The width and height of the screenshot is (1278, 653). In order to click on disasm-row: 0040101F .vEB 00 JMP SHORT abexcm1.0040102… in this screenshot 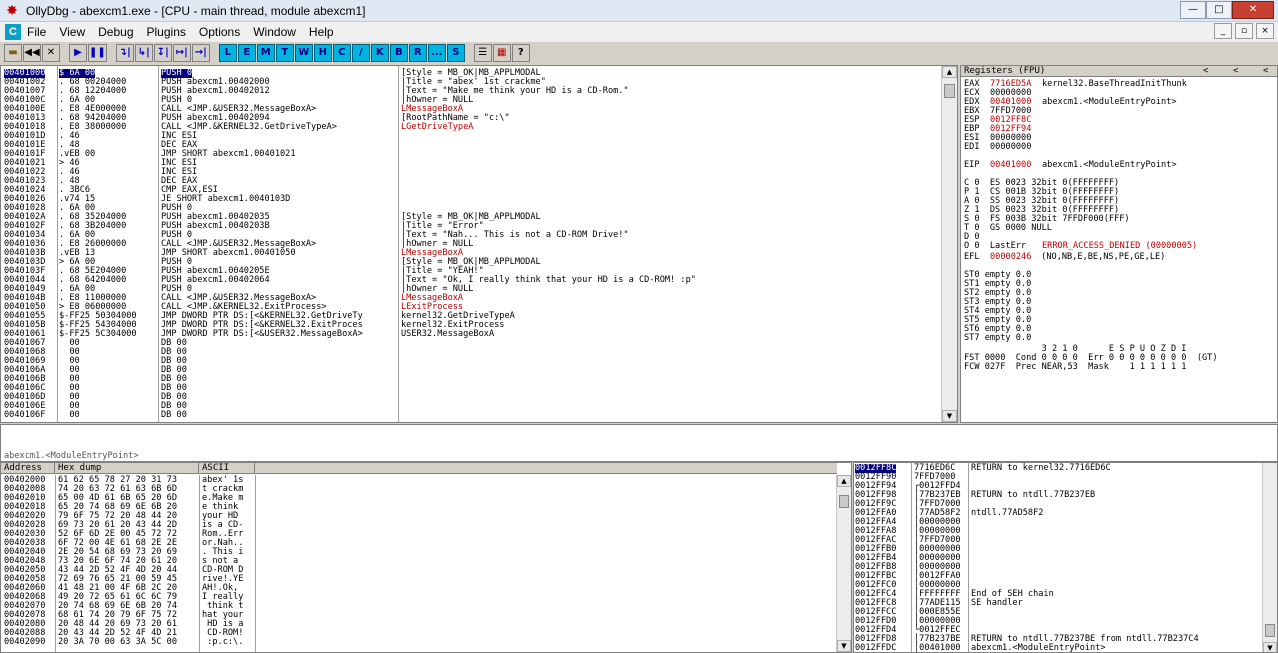, I will do `click(471, 154)`.